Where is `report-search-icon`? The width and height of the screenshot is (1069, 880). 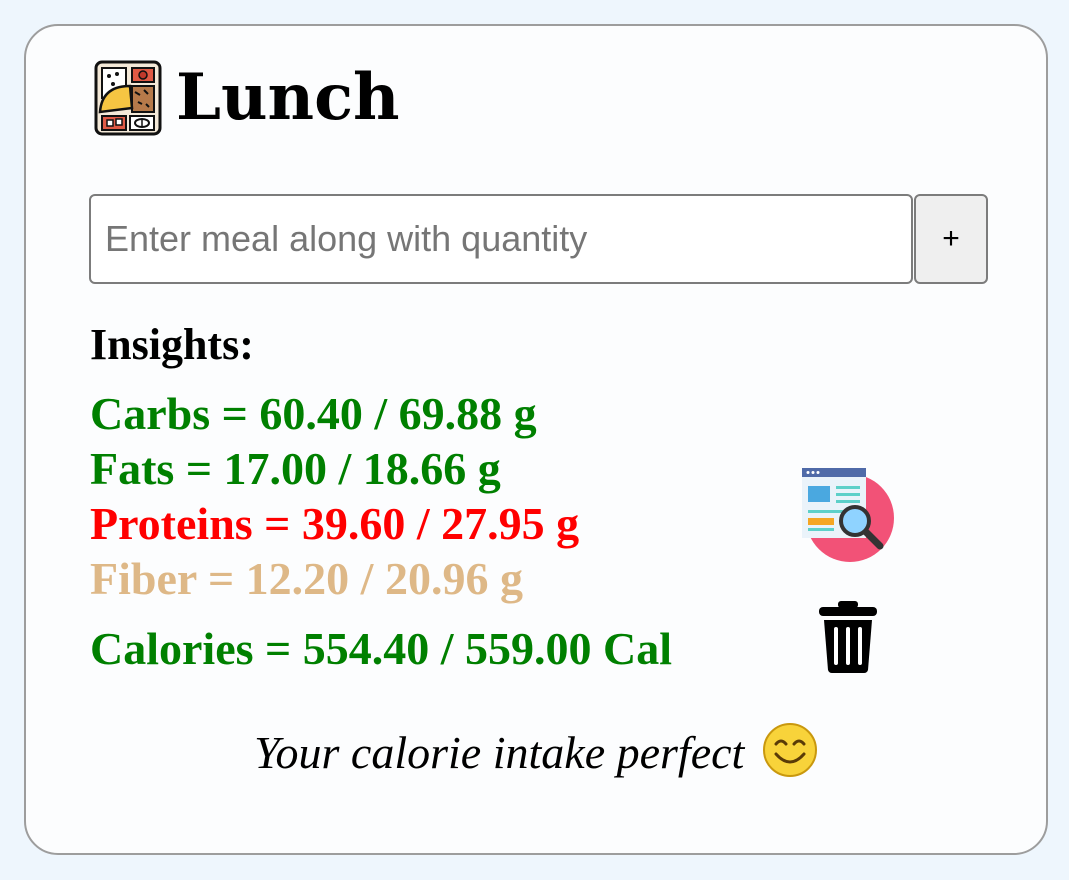
report-search-icon is located at coordinates (848, 515).